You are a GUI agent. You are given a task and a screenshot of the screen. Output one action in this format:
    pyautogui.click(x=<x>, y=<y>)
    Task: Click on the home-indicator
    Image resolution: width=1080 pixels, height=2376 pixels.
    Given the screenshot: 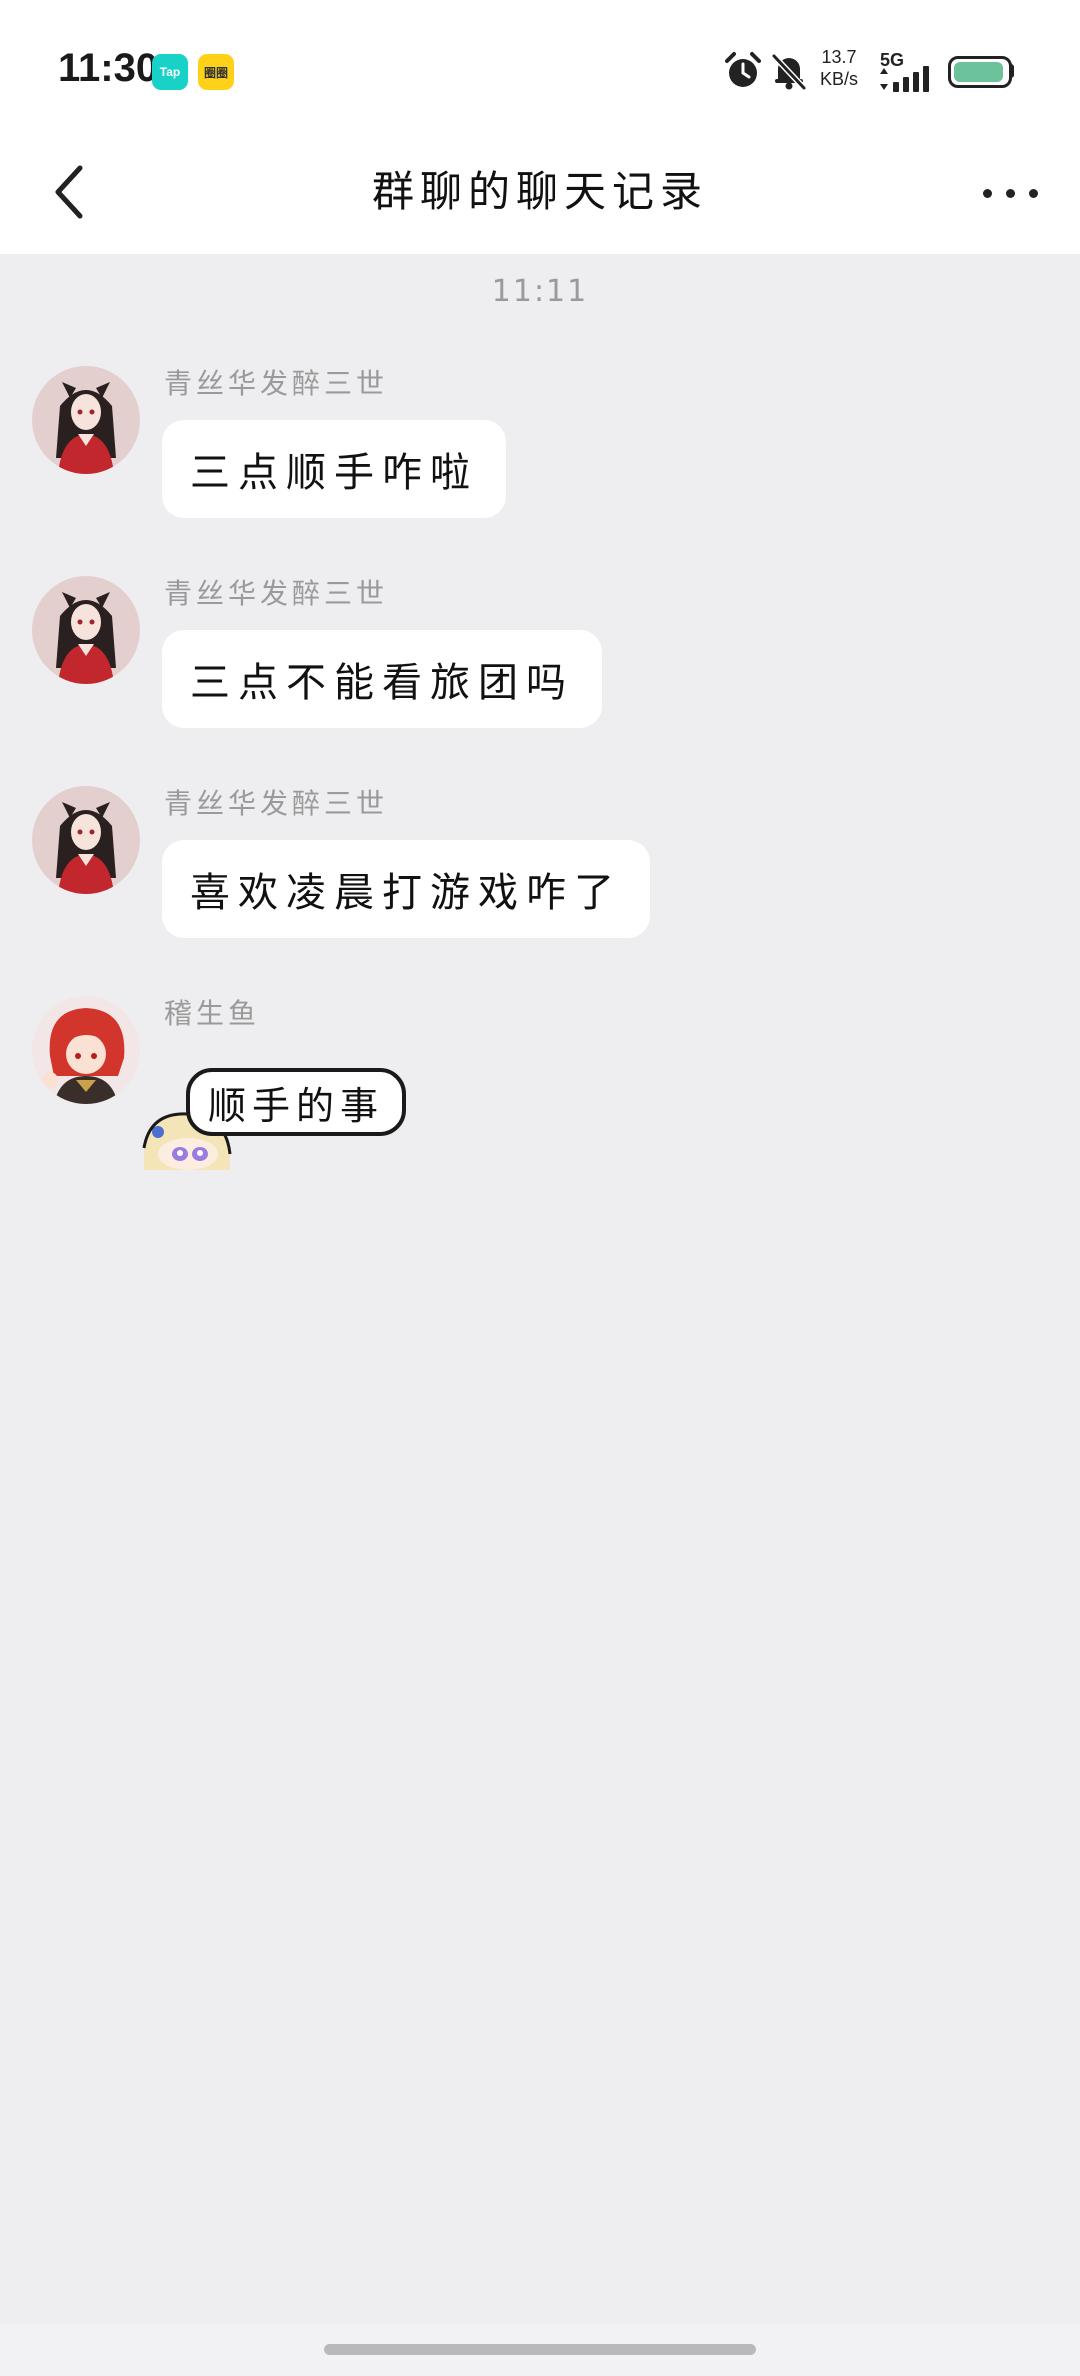 What is the action you would take?
    pyautogui.click(x=540, y=2349)
    